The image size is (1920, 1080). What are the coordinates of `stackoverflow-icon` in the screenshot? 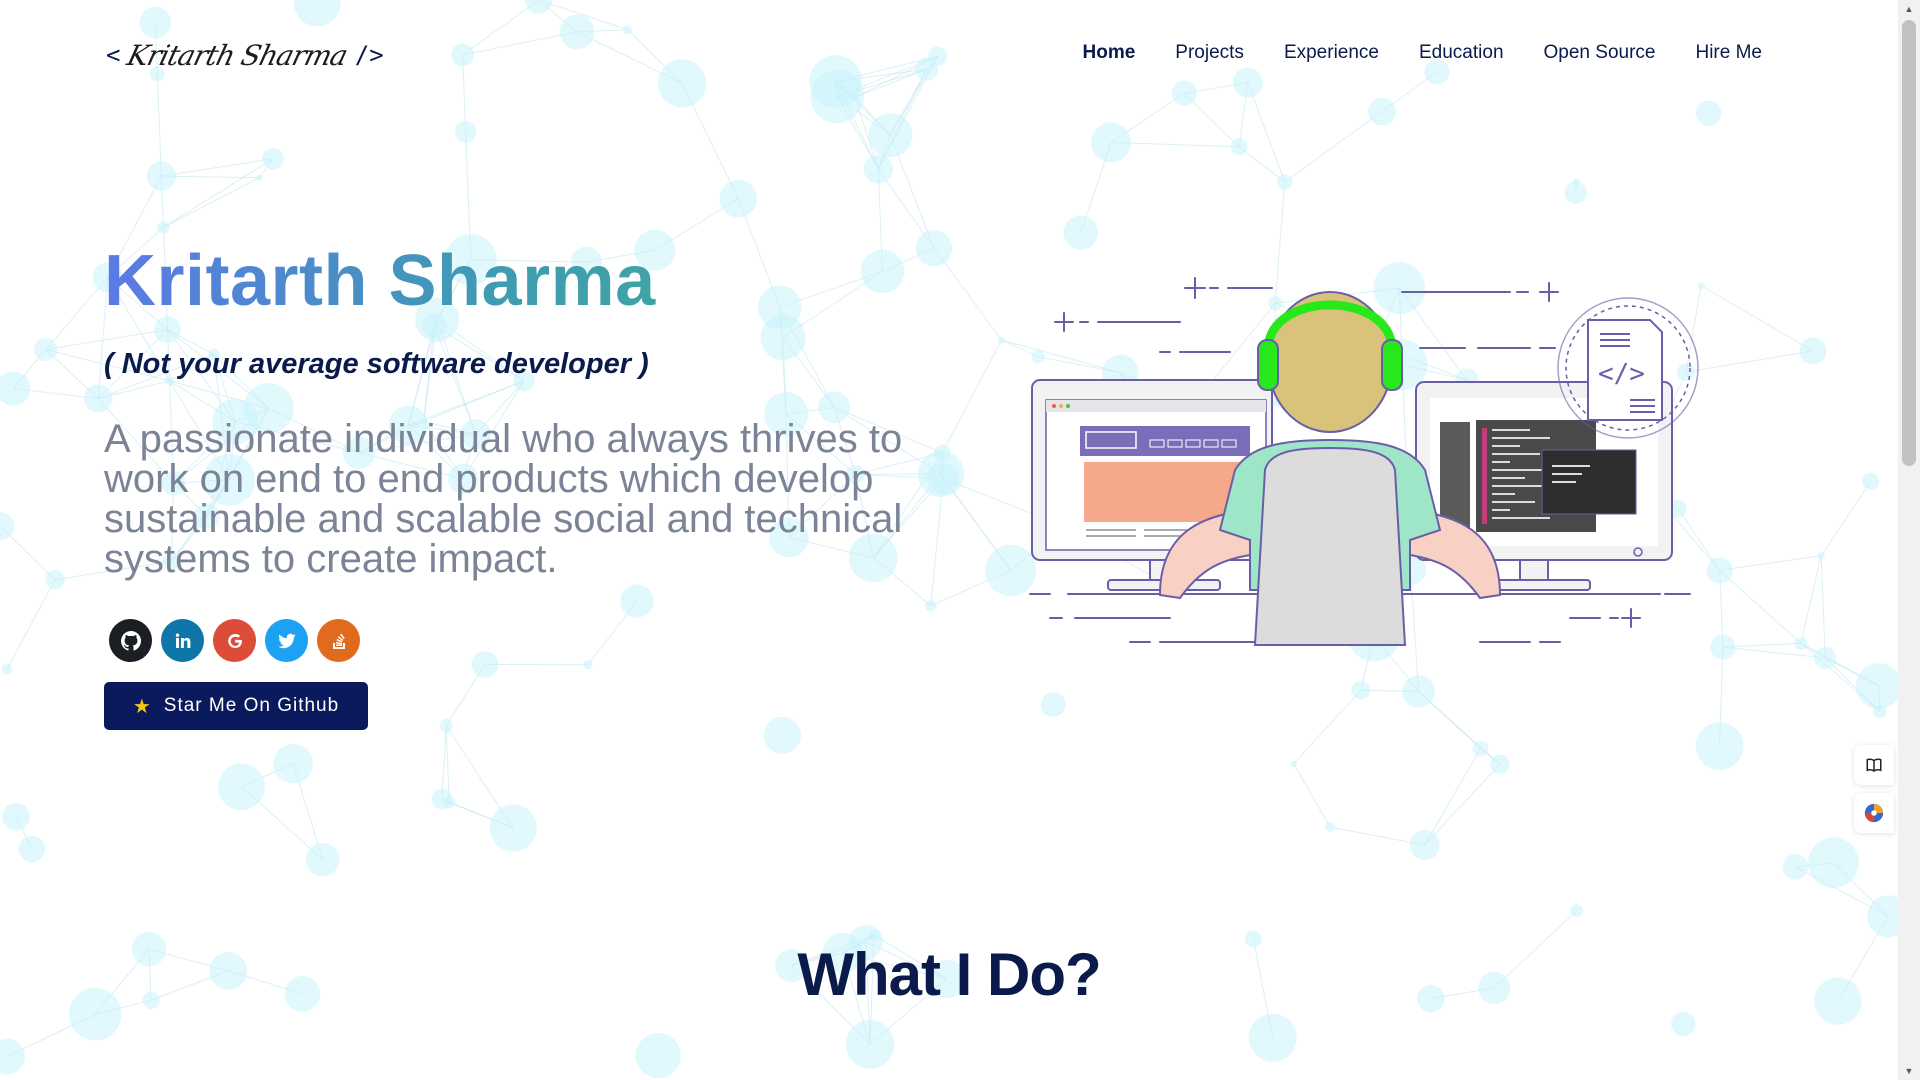 It's located at (338, 641).